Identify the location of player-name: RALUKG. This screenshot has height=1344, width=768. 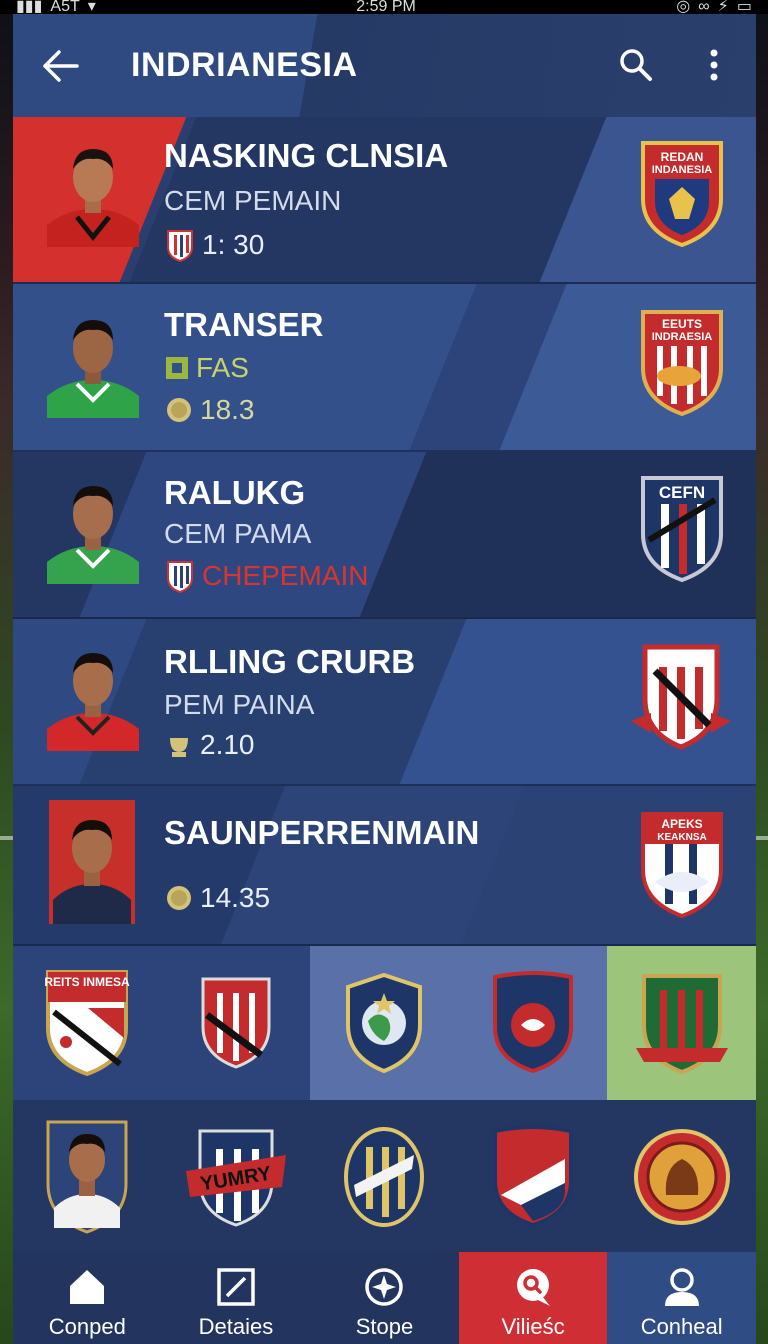
(235, 492).